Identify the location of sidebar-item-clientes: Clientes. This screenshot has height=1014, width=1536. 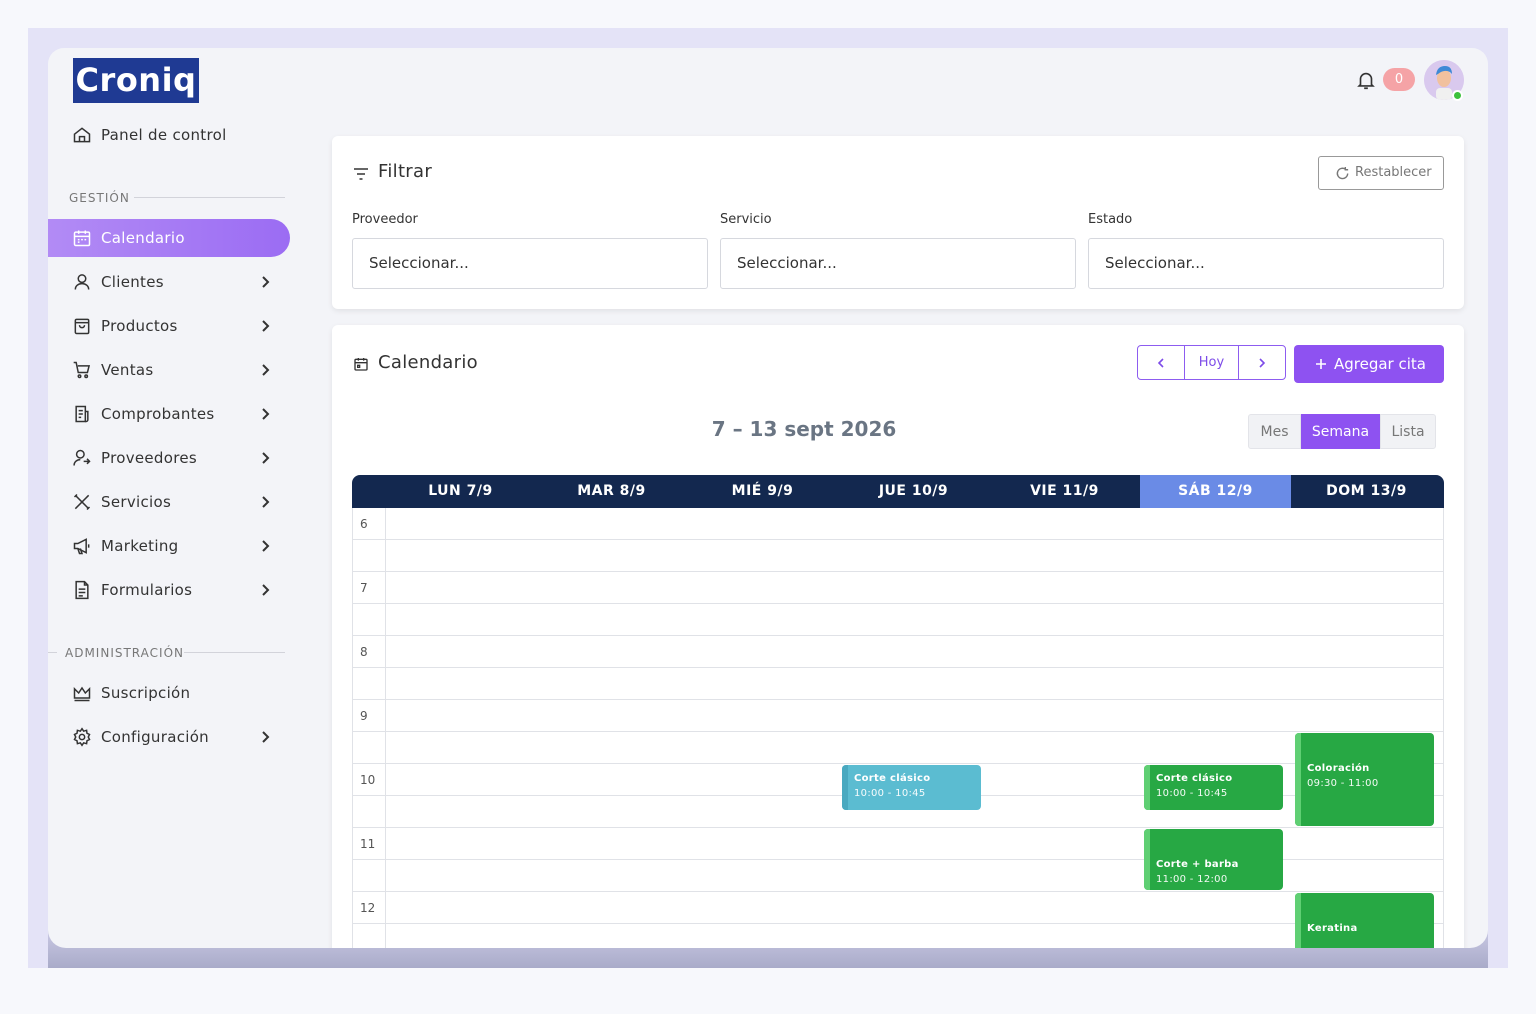
(169, 282).